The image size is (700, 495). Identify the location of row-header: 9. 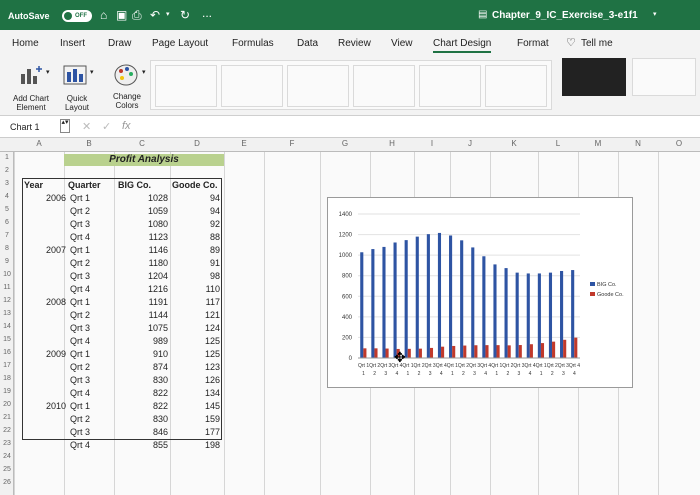
(7, 261).